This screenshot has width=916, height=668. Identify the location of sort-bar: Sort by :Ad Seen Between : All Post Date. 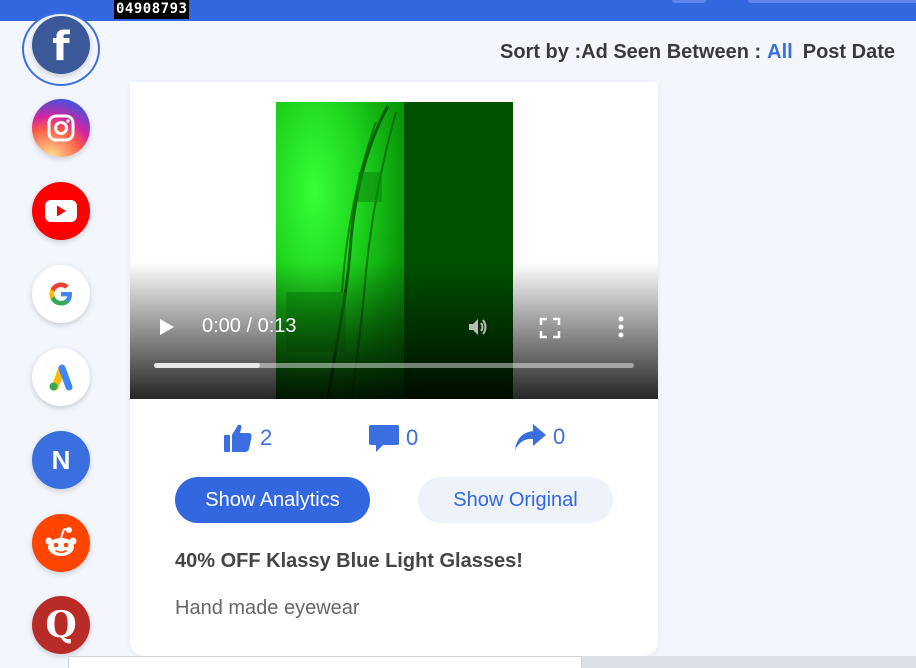
(697, 52).